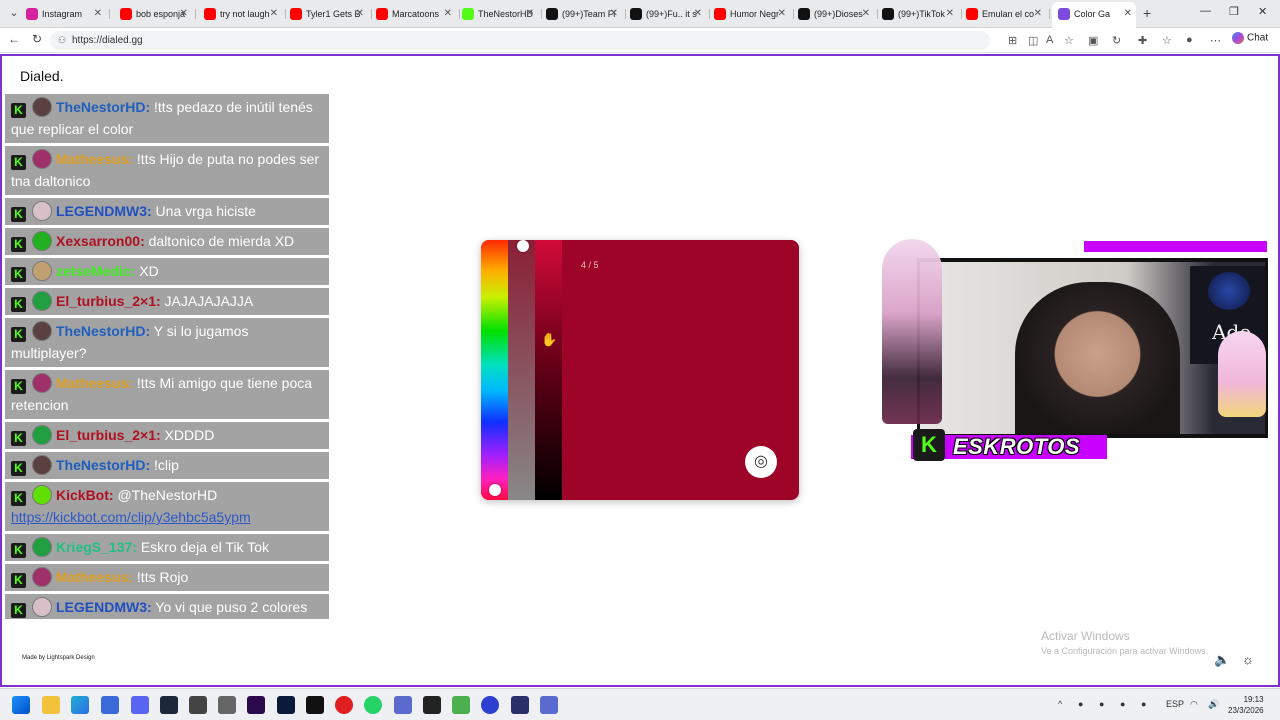 Image resolution: width=1280 pixels, height=720 pixels. I want to click on browser-tab: Emulan el co ✕, so click(1003, 14).